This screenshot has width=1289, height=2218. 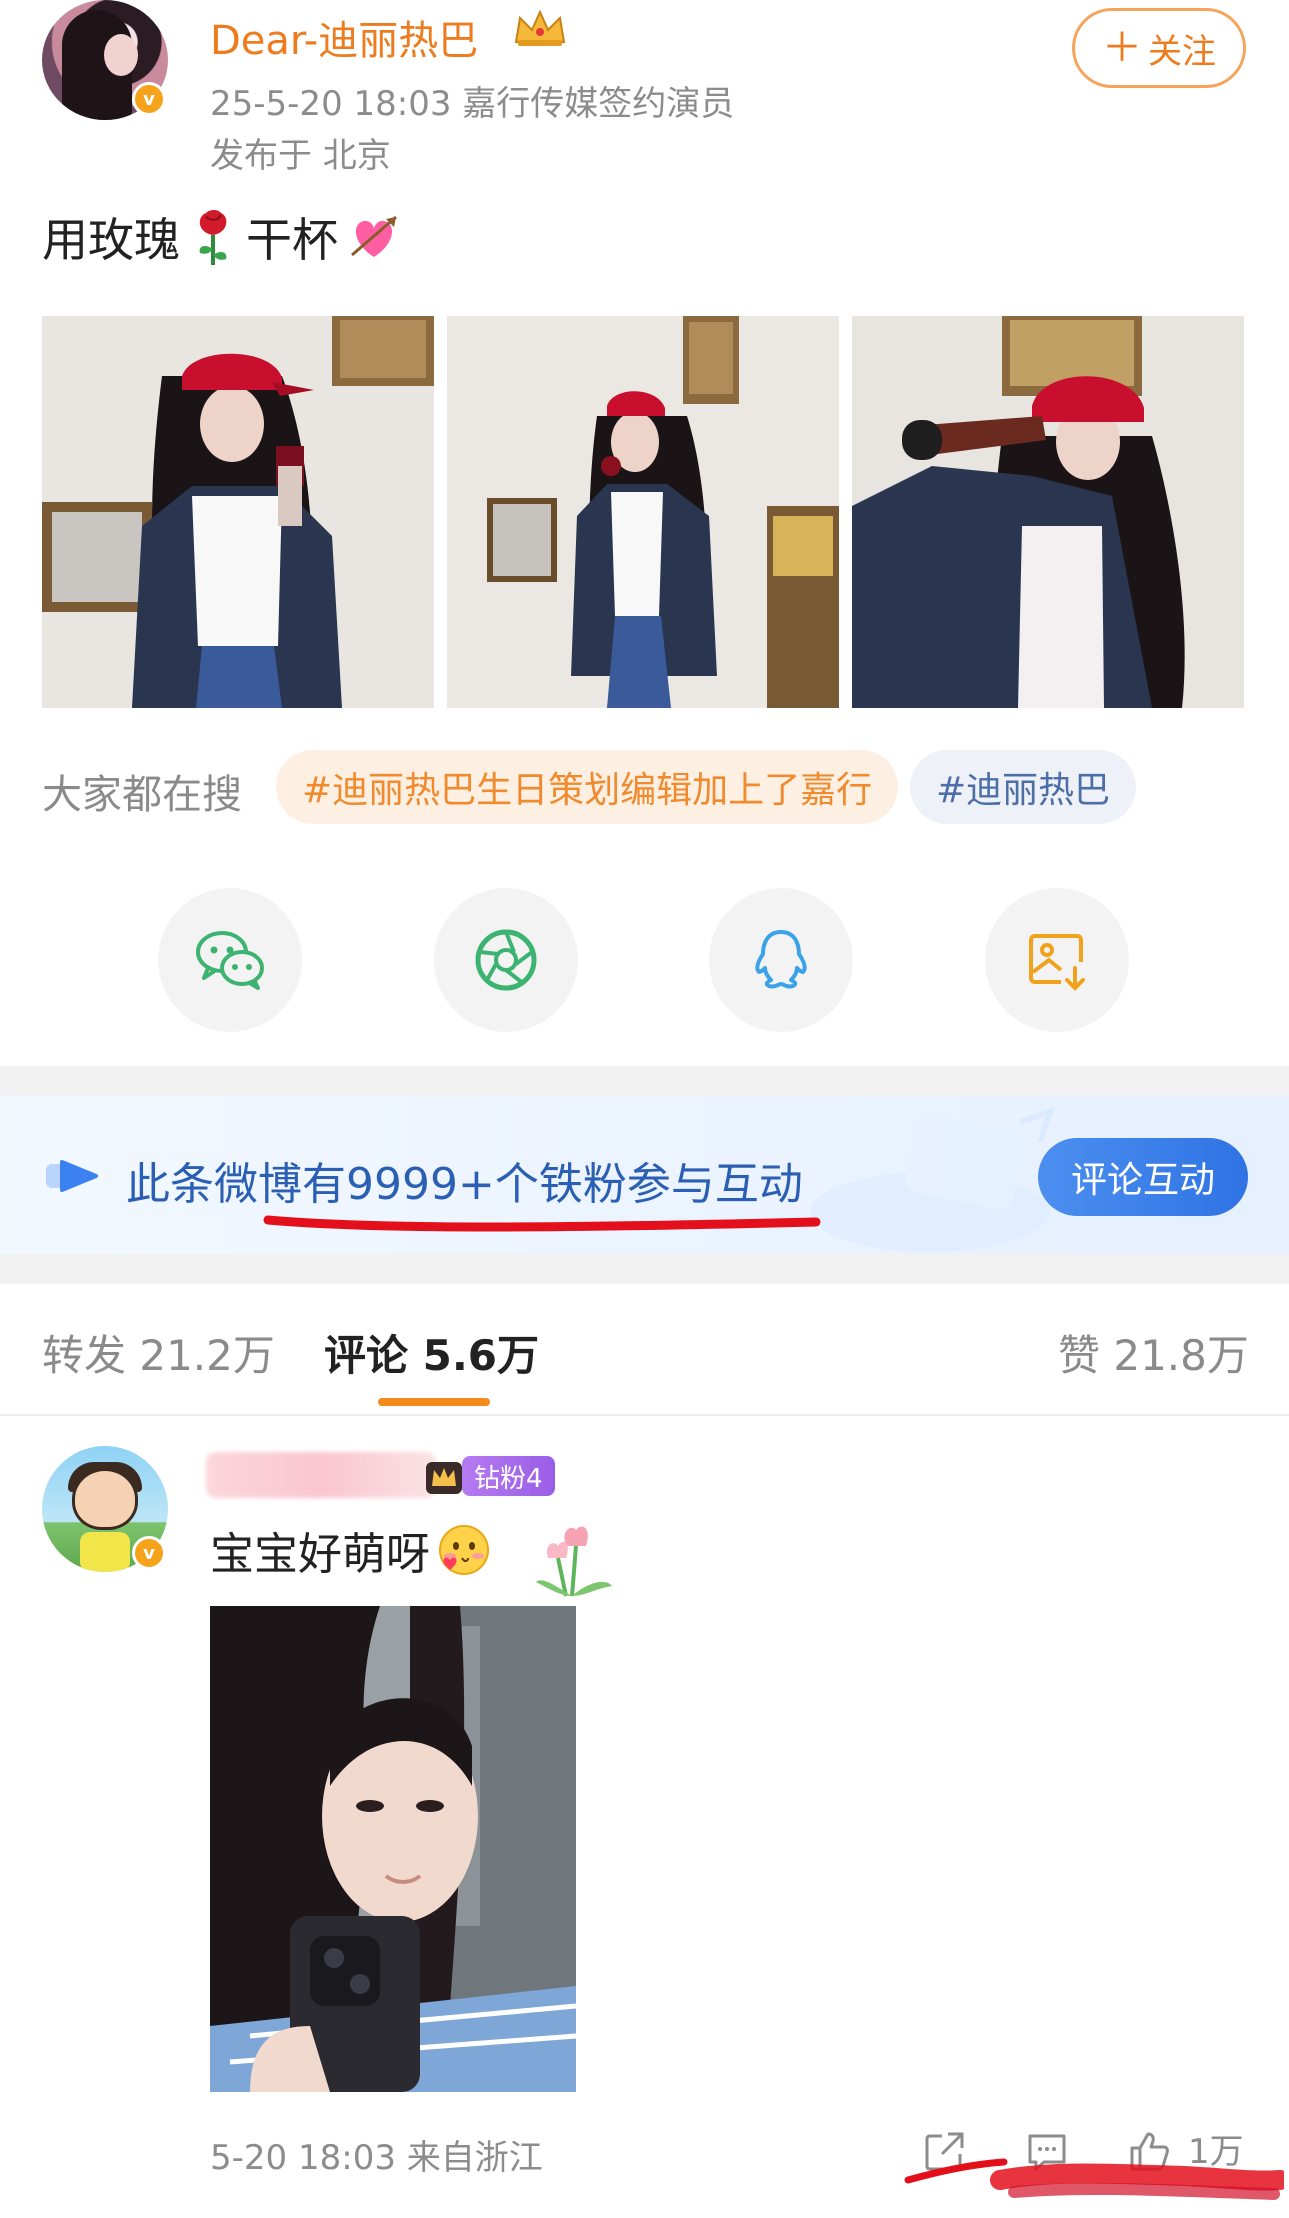 I want to click on save-image-icon, so click(x=1057, y=962).